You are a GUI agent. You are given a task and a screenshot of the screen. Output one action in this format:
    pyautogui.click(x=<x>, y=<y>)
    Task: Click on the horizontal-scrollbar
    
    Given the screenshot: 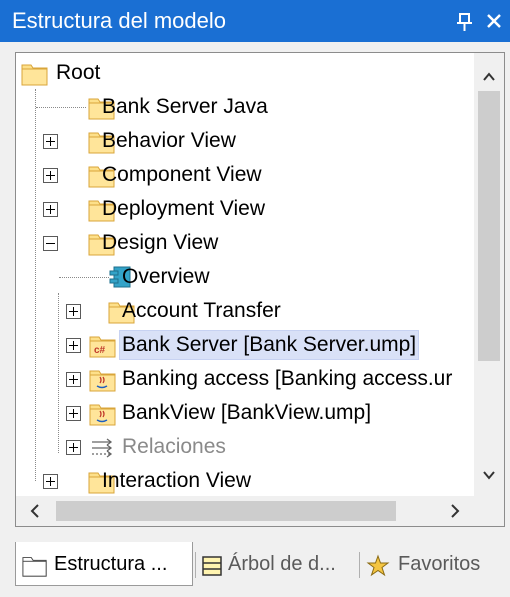 What is the action you would take?
    pyautogui.click(x=245, y=511)
    